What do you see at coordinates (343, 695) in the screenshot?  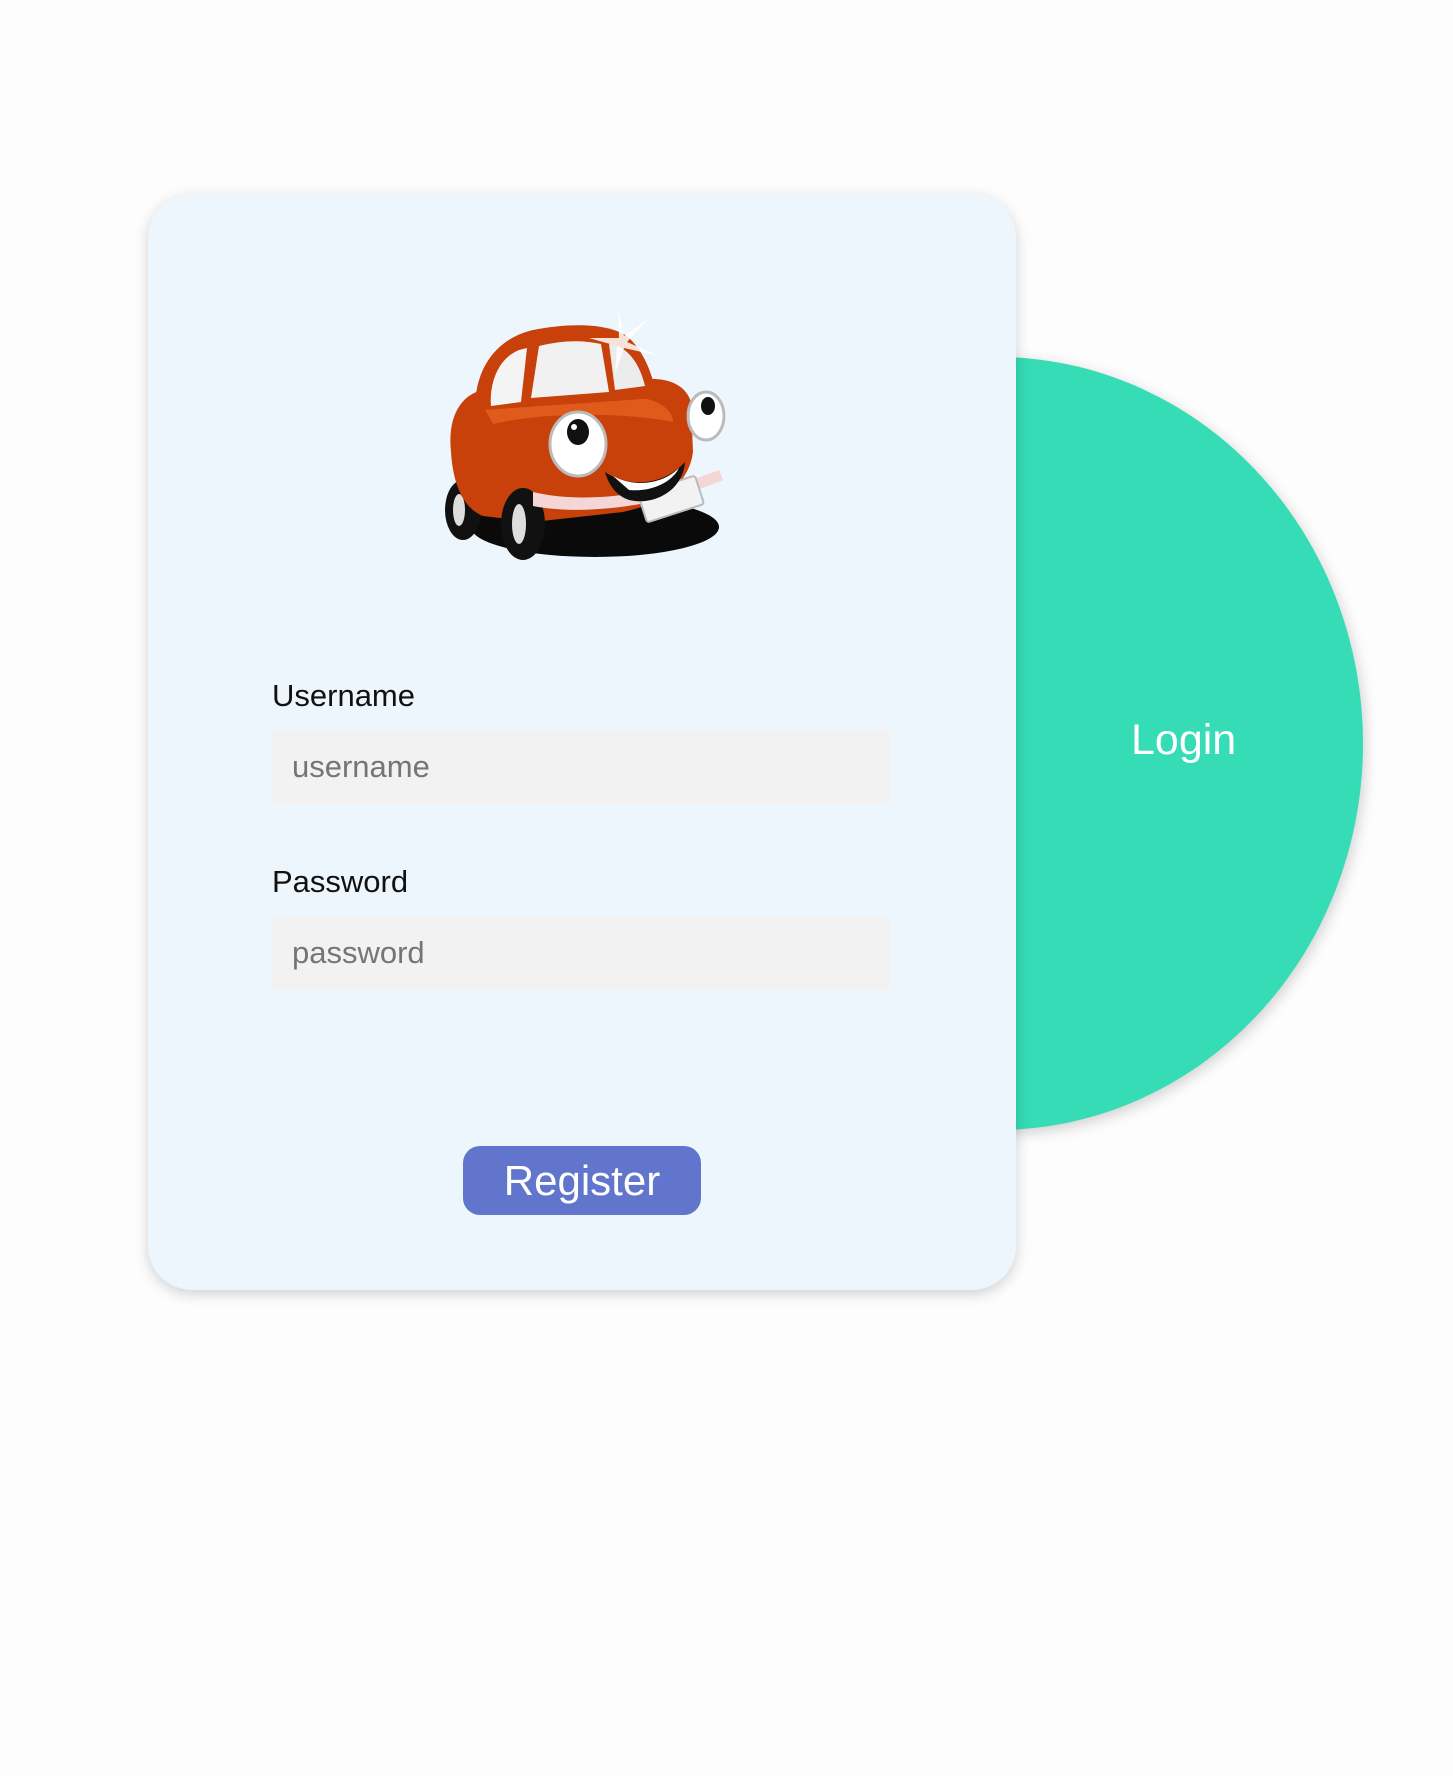 I see `username-label: Username` at bounding box center [343, 695].